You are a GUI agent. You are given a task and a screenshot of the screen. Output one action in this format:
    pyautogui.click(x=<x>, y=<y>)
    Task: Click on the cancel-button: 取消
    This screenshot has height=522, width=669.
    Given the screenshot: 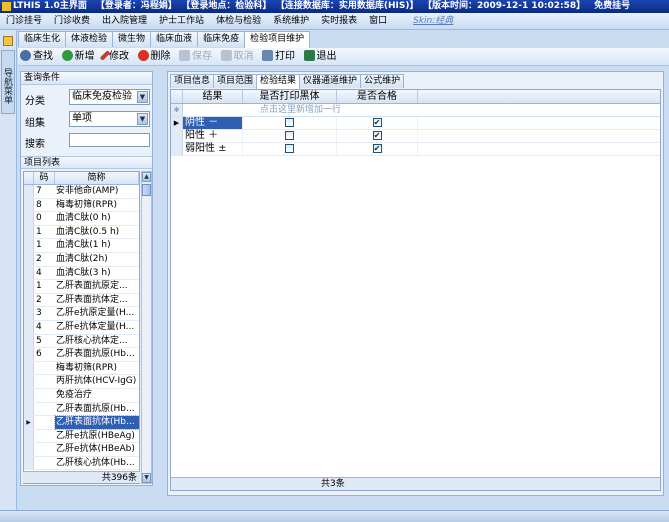 What is the action you would take?
    pyautogui.click(x=238, y=57)
    